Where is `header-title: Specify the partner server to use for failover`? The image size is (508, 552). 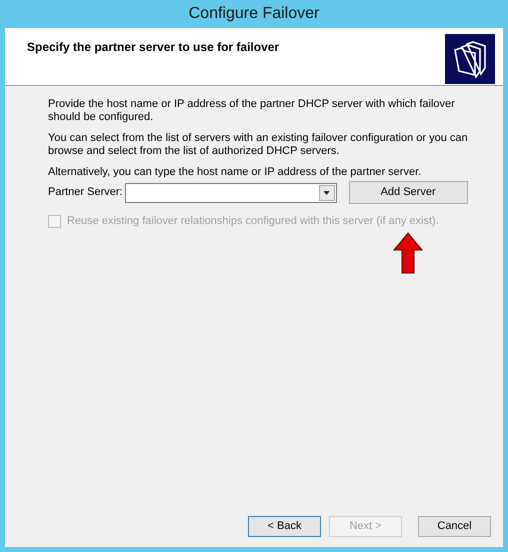 header-title: Specify the partner server to use for failover is located at coordinates (153, 47).